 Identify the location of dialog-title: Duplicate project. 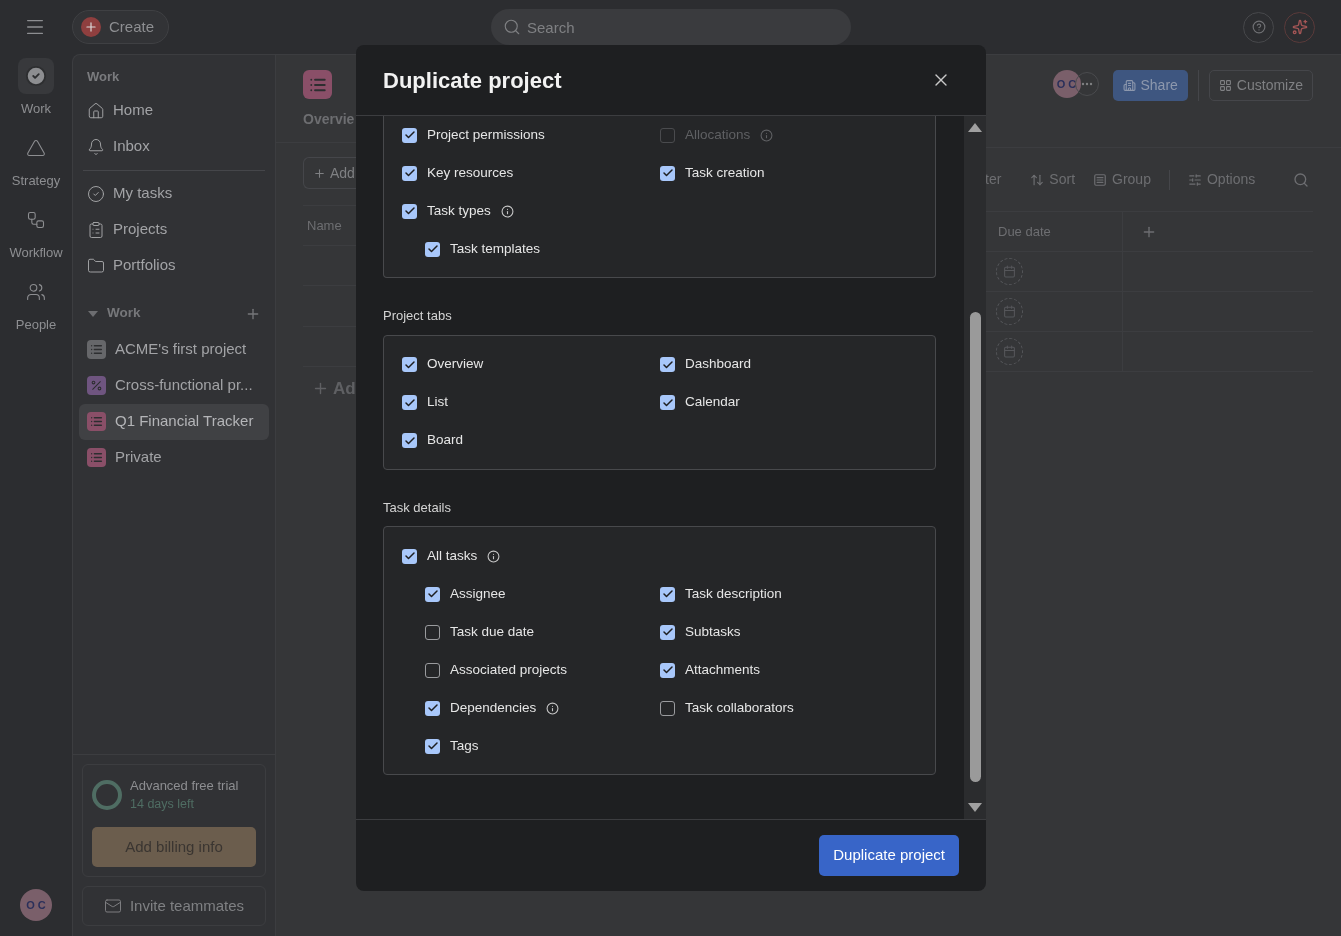
(472, 80).